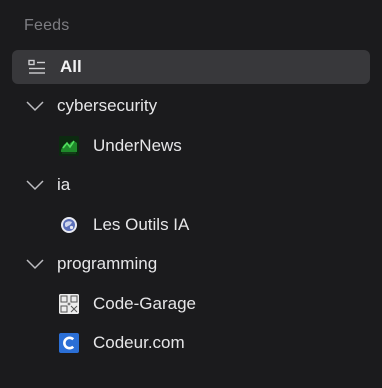  Describe the element at coordinates (69, 146) in the screenshot. I see `undernews-favicon` at that location.